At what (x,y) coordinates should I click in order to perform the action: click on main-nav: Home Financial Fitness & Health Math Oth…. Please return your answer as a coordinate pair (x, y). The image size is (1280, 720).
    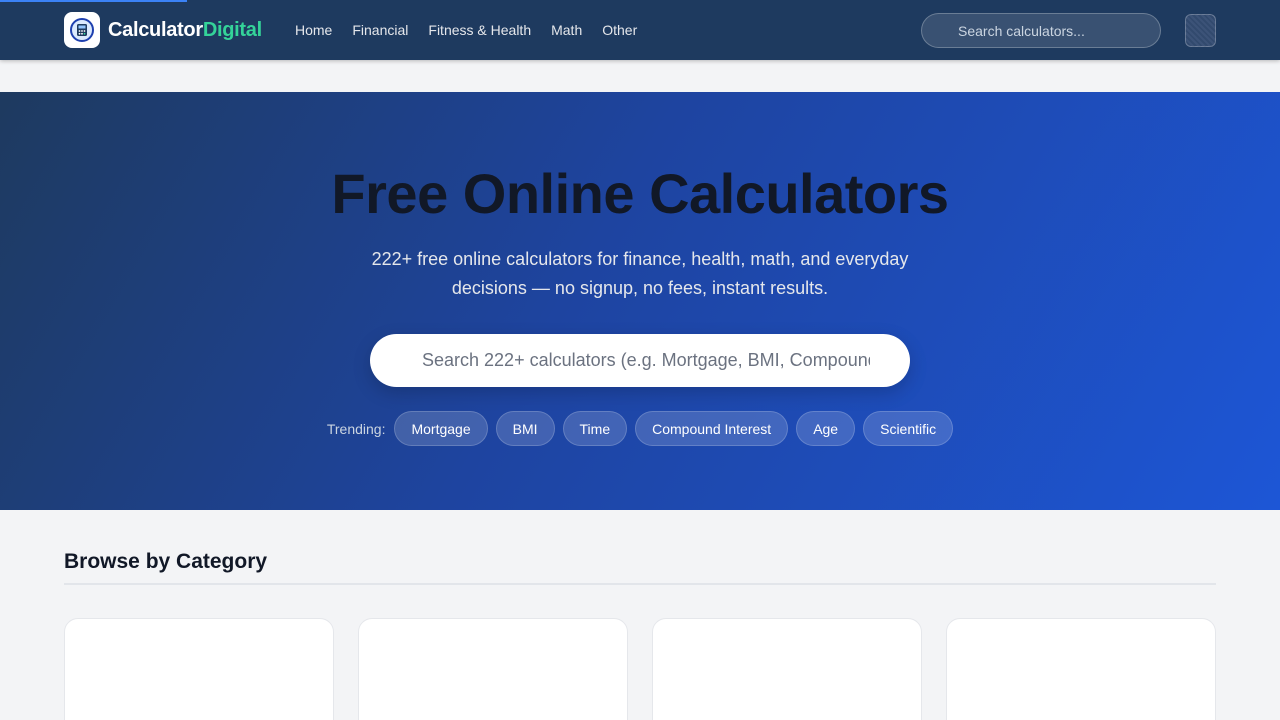
    Looking at the image, I should click on (466, 30).